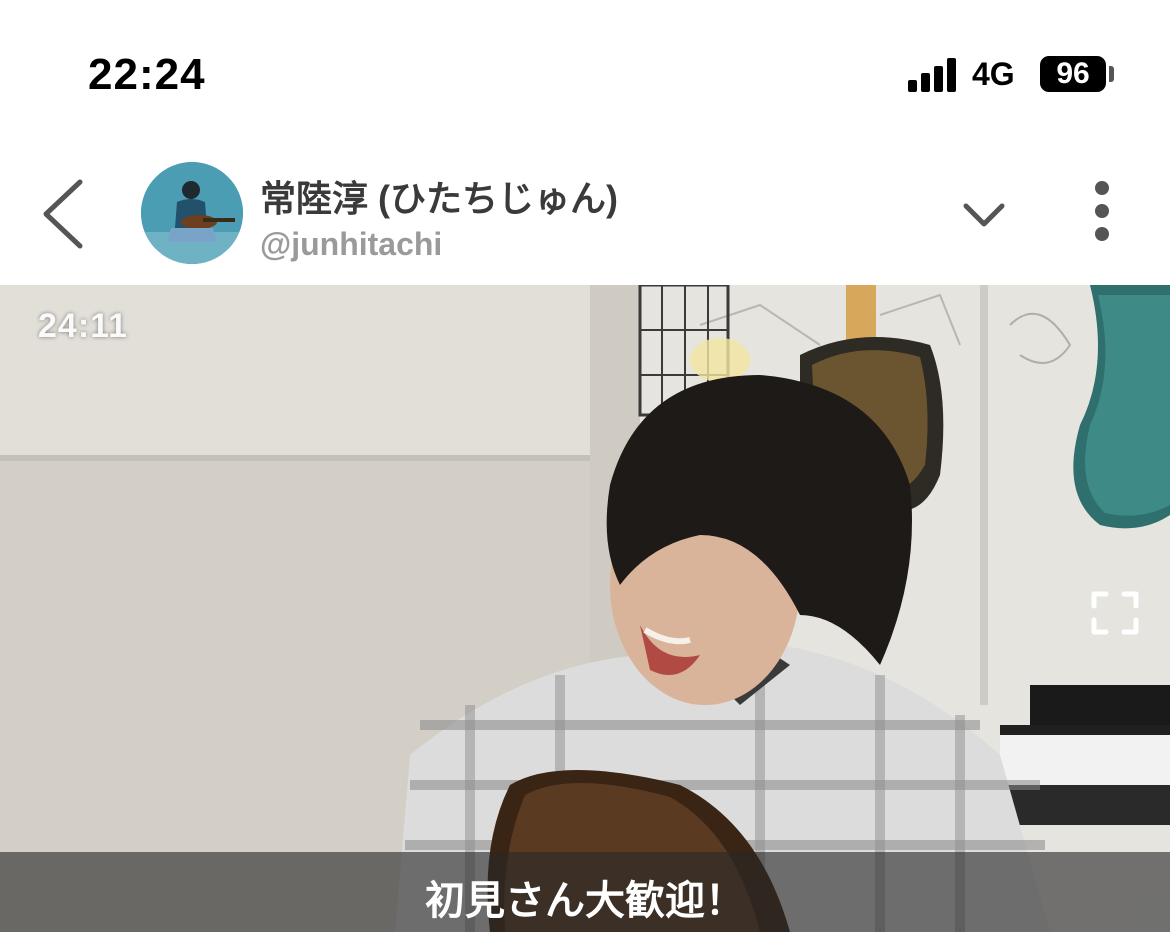 This screenshot has width=1170, height=932. I want to click on back-chevron-icon, so click(63, 214).